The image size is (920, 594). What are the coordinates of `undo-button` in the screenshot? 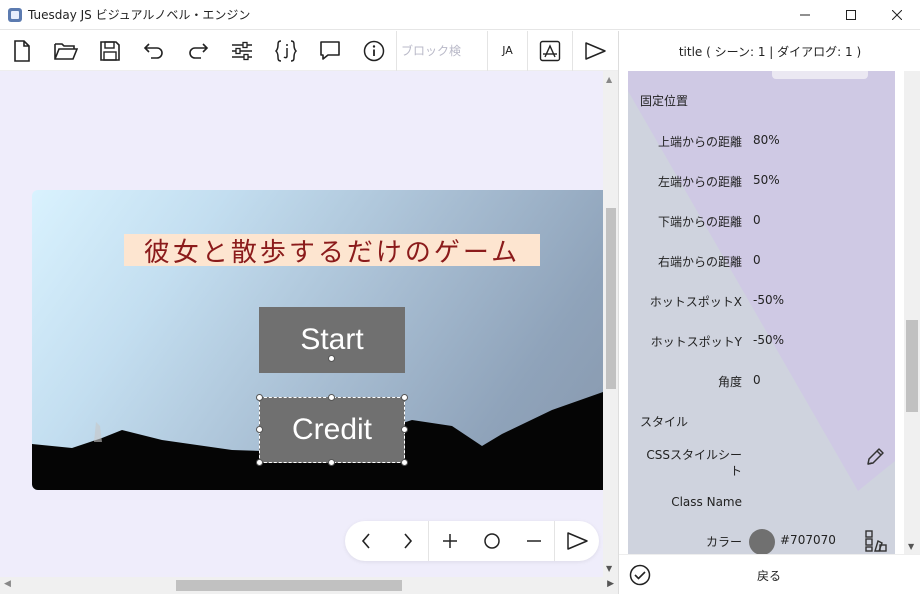 It's located at (154, 51).